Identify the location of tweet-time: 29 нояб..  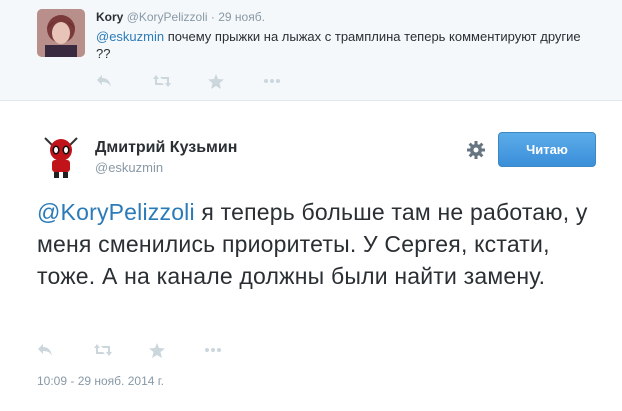
(241, 17).